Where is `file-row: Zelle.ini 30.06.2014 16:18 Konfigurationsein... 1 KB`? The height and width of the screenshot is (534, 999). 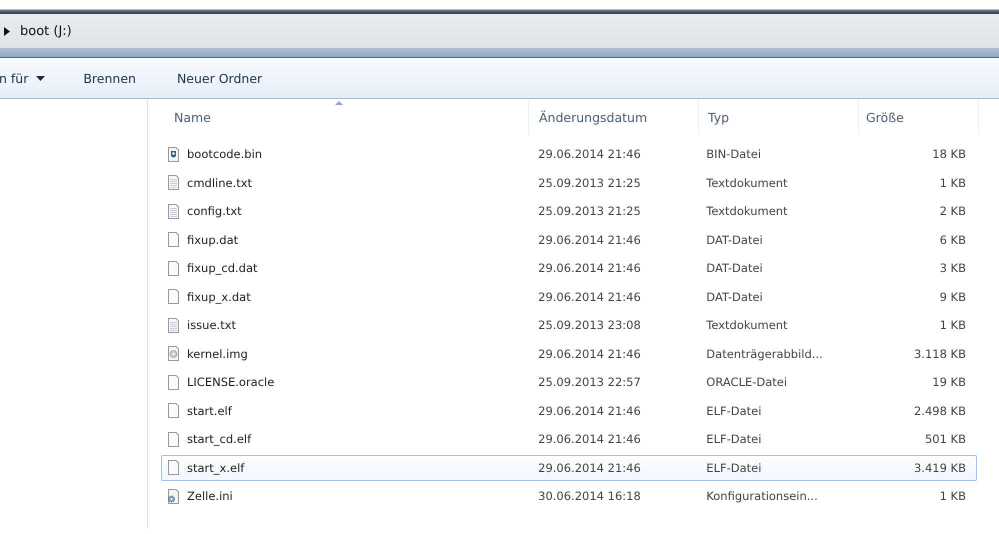 file-row: Zelle.ini 30.06.2014 16:18 Konfigurationsein... 1 KB is located at coordinates (569, 496).